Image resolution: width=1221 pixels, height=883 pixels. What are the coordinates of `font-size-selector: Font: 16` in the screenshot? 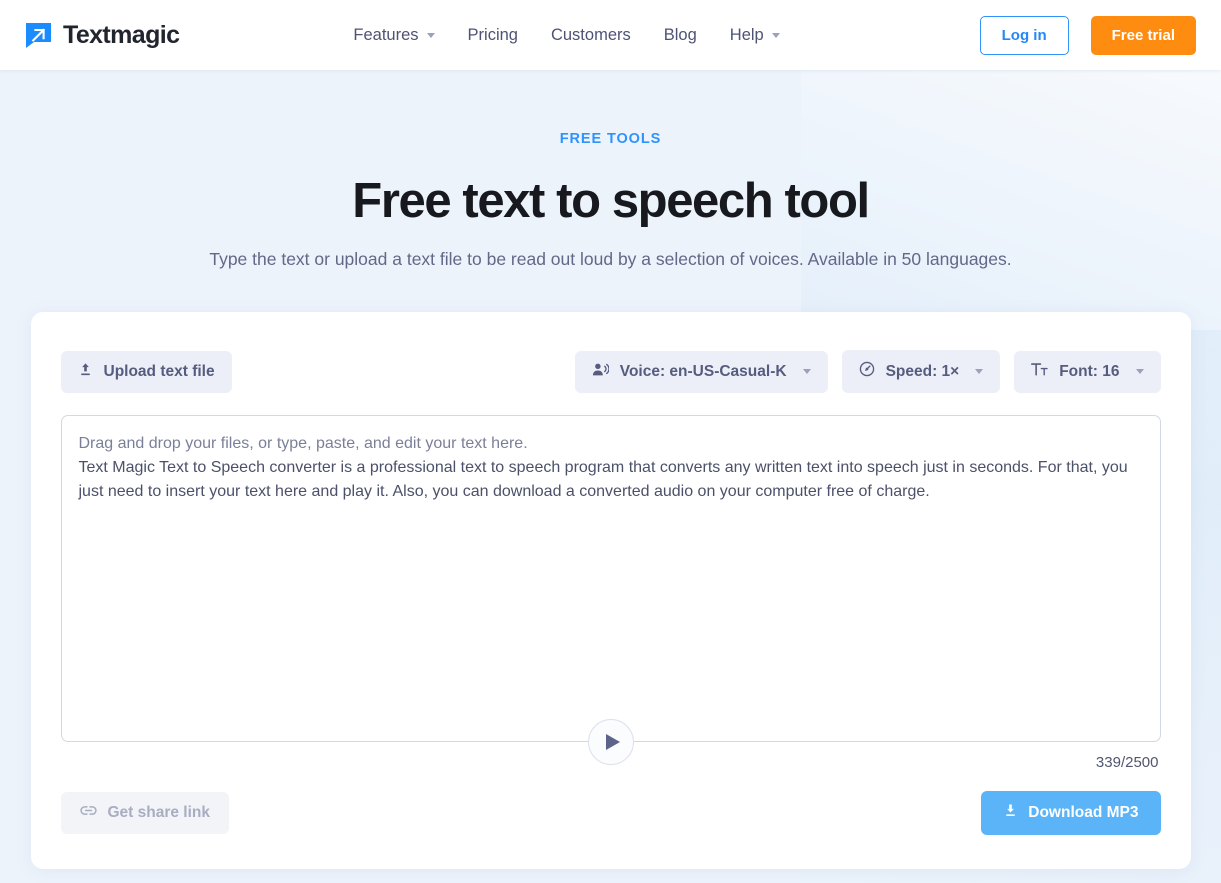 It's located at (1087, 371).